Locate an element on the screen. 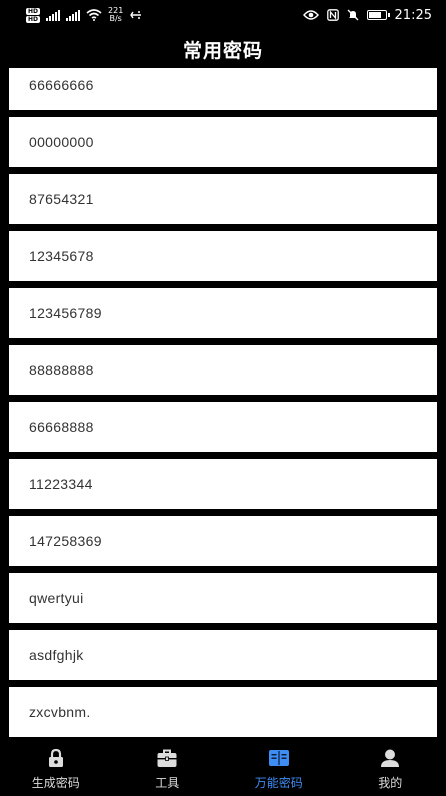  battery-icon is located at coordinates (378, 15).